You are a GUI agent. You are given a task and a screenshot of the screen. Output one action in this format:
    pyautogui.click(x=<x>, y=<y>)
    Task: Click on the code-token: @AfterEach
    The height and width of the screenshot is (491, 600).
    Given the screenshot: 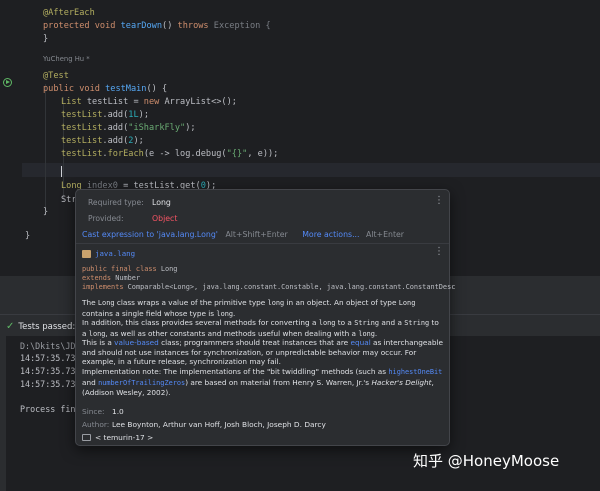 What is the action you would take?
    pyautogui.click(x=69, y=13)
    